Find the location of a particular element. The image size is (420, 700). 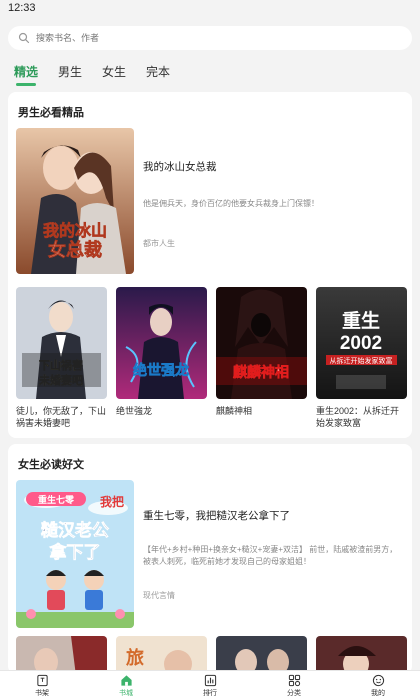

featured-book-cover: 我的冰山 女总裁 is located at coordinates (75, 201).